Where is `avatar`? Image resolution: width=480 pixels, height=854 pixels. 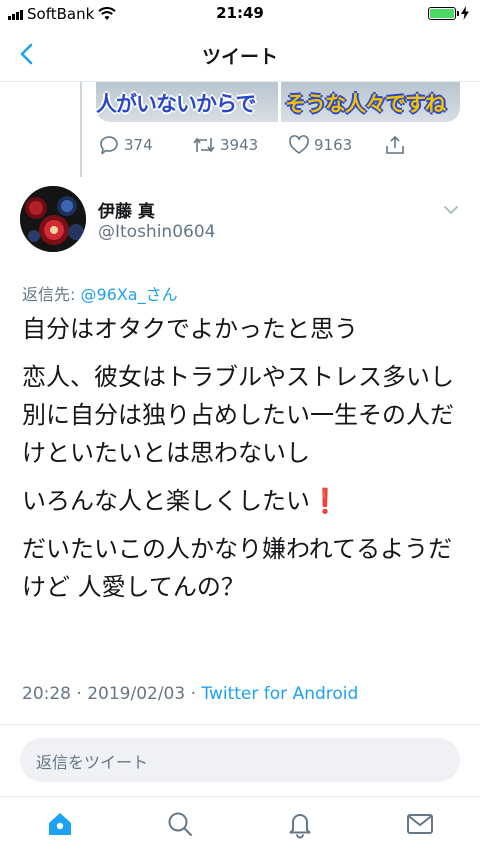 avatar is located at coordinates (53, 219).